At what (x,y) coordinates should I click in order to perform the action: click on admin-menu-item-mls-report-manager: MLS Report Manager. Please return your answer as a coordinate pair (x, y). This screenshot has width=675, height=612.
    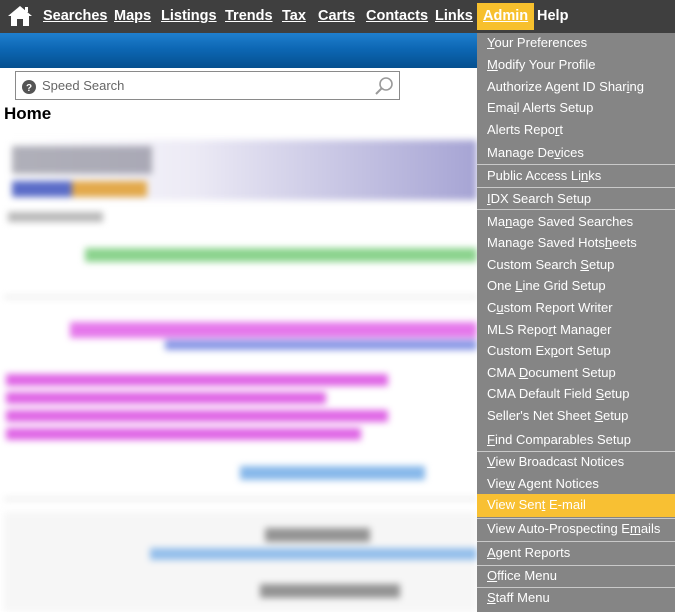
    Looking at the image, I should click on (549, 329).